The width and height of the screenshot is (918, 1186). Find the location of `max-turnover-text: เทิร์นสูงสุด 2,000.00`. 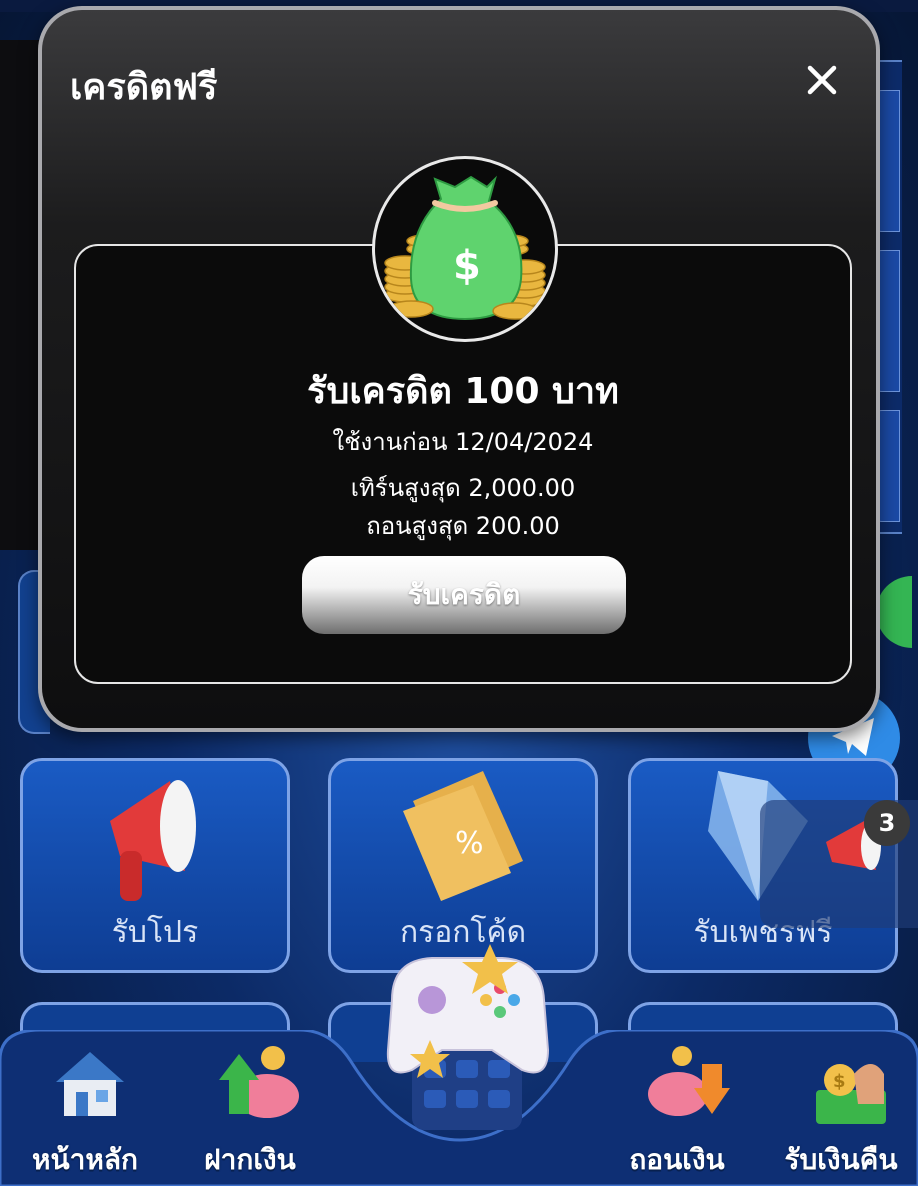

max-turnover-text: เทิร์นสูงสุด 2,000.00 is located at coordinates (463, 488).